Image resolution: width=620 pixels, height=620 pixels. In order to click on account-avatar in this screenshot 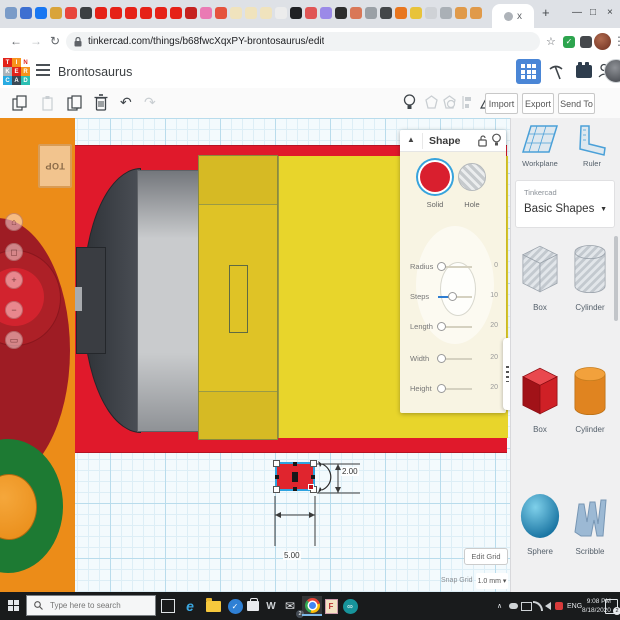, I will do `click(612, 71)`.